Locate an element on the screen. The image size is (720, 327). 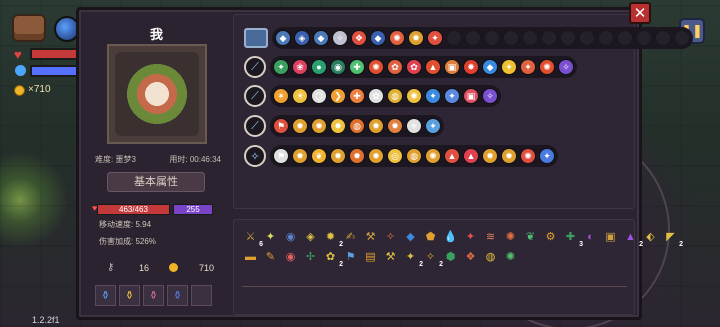
upgrade-icon: ❖ is located at coordinates (359, 38).